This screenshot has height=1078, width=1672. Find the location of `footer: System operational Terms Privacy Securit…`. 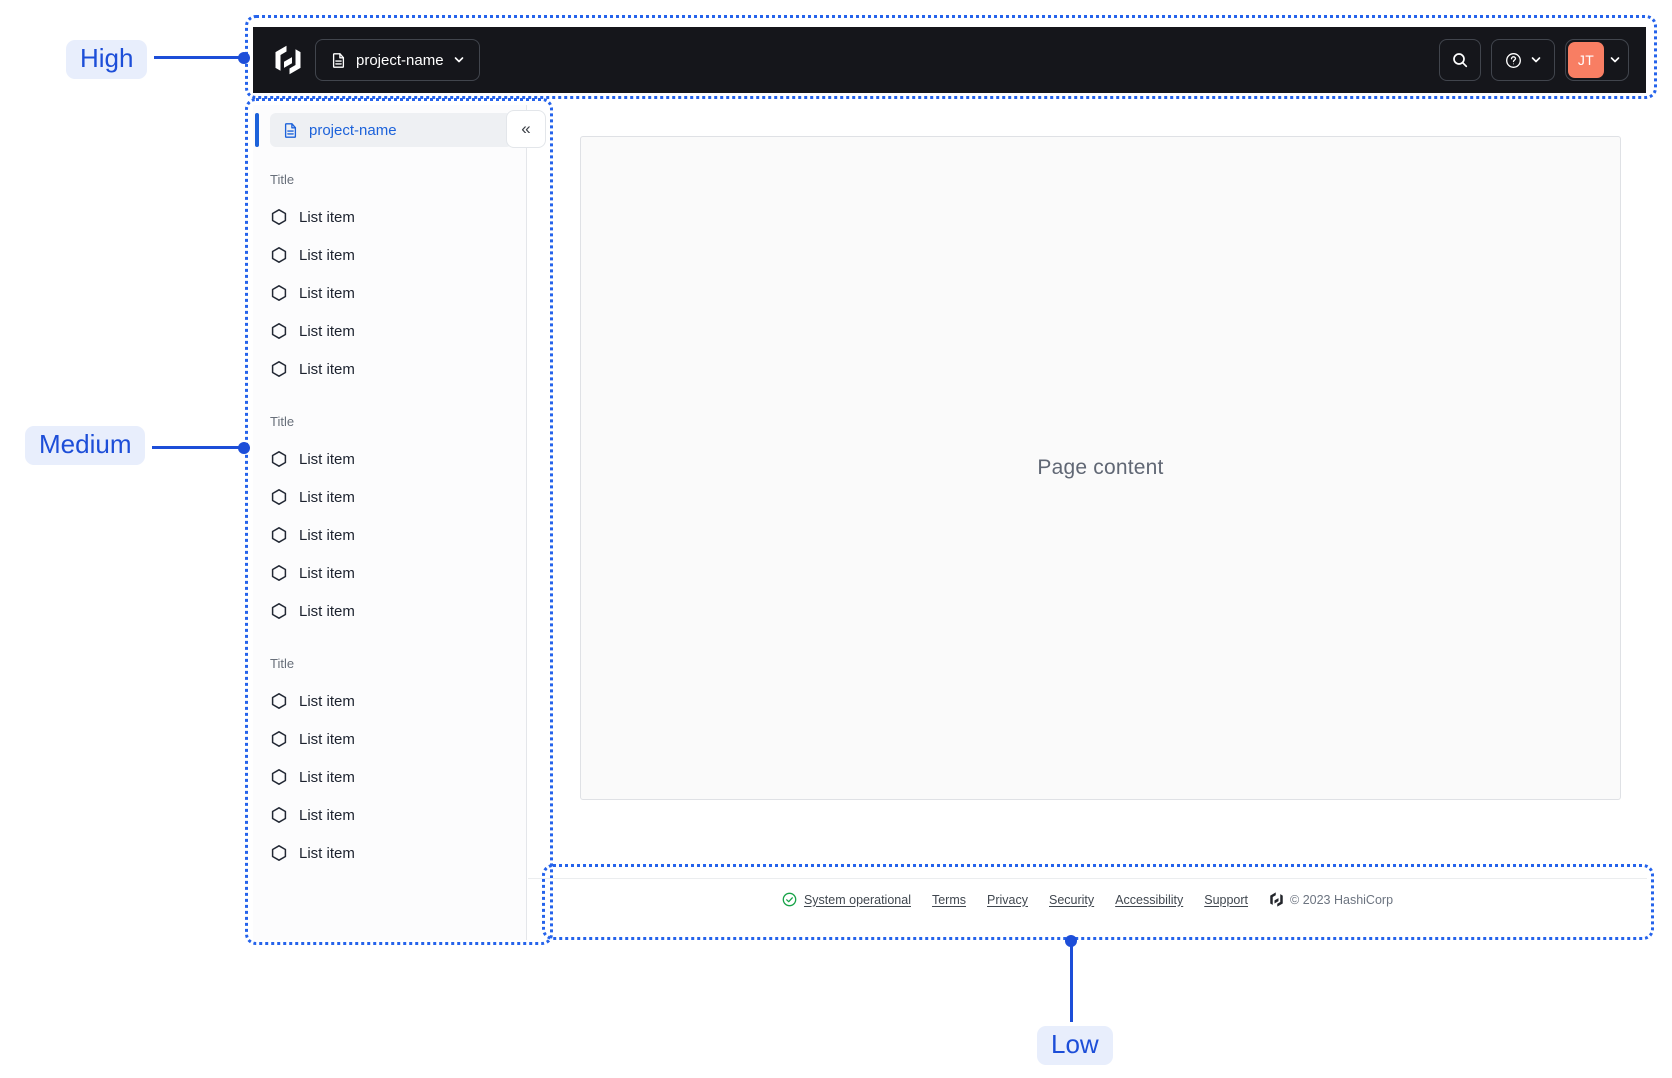

footer: System operational Terms Privacy Securit… is located at coordinates (1087, 892).